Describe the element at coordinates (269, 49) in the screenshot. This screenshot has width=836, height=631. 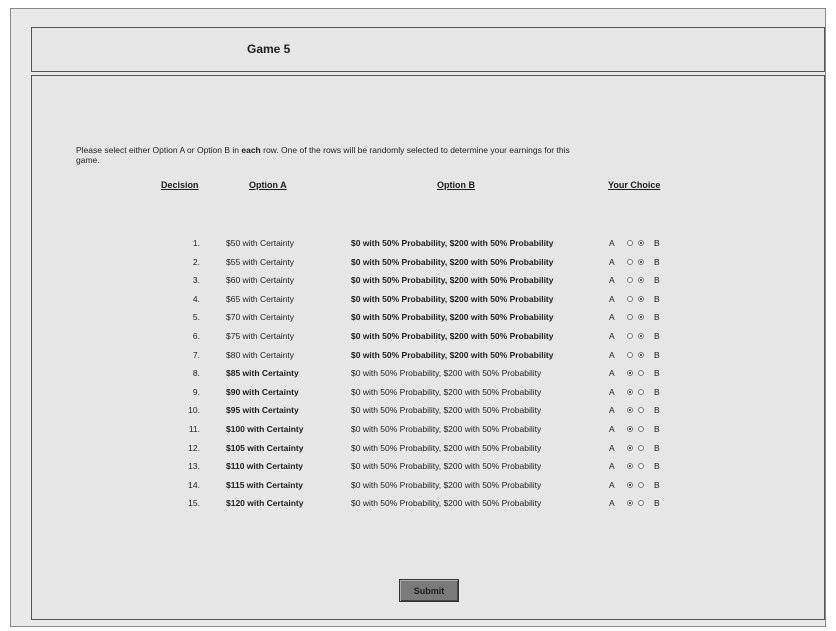
I see `game-title: Game 5` at that location.